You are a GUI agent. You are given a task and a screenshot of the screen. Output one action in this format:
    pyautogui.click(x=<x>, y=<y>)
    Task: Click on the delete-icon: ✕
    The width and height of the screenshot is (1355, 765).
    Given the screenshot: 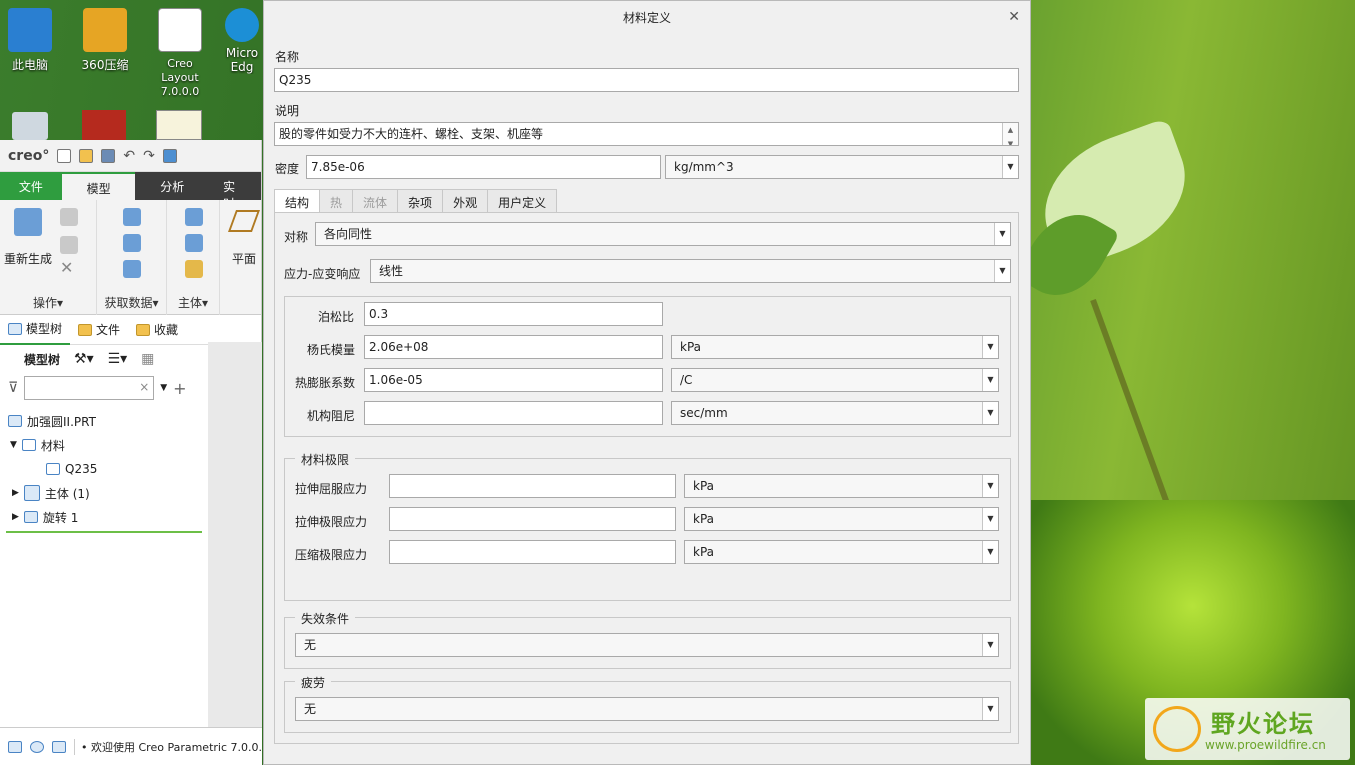 What is the action you would take?
    pyautogui.click(x=66, y=267)
    